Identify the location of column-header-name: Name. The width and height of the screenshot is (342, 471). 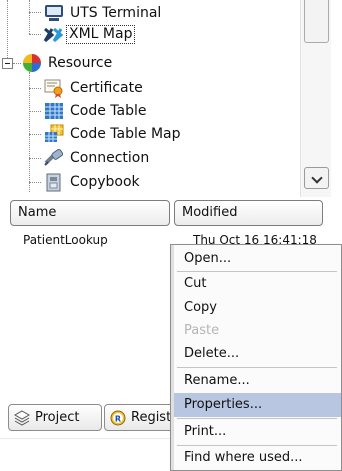
(90, 213).